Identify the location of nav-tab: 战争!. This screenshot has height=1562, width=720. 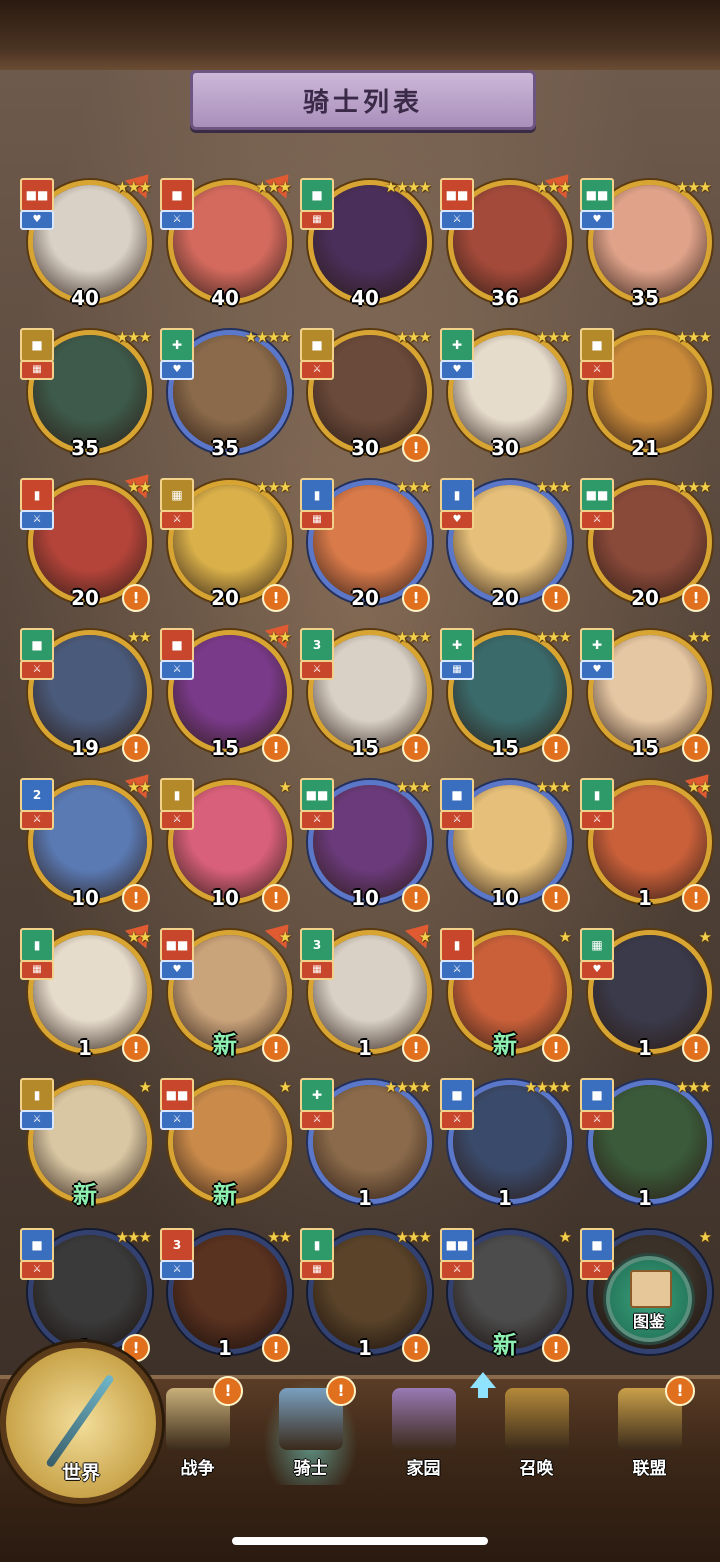
(197, 1430).